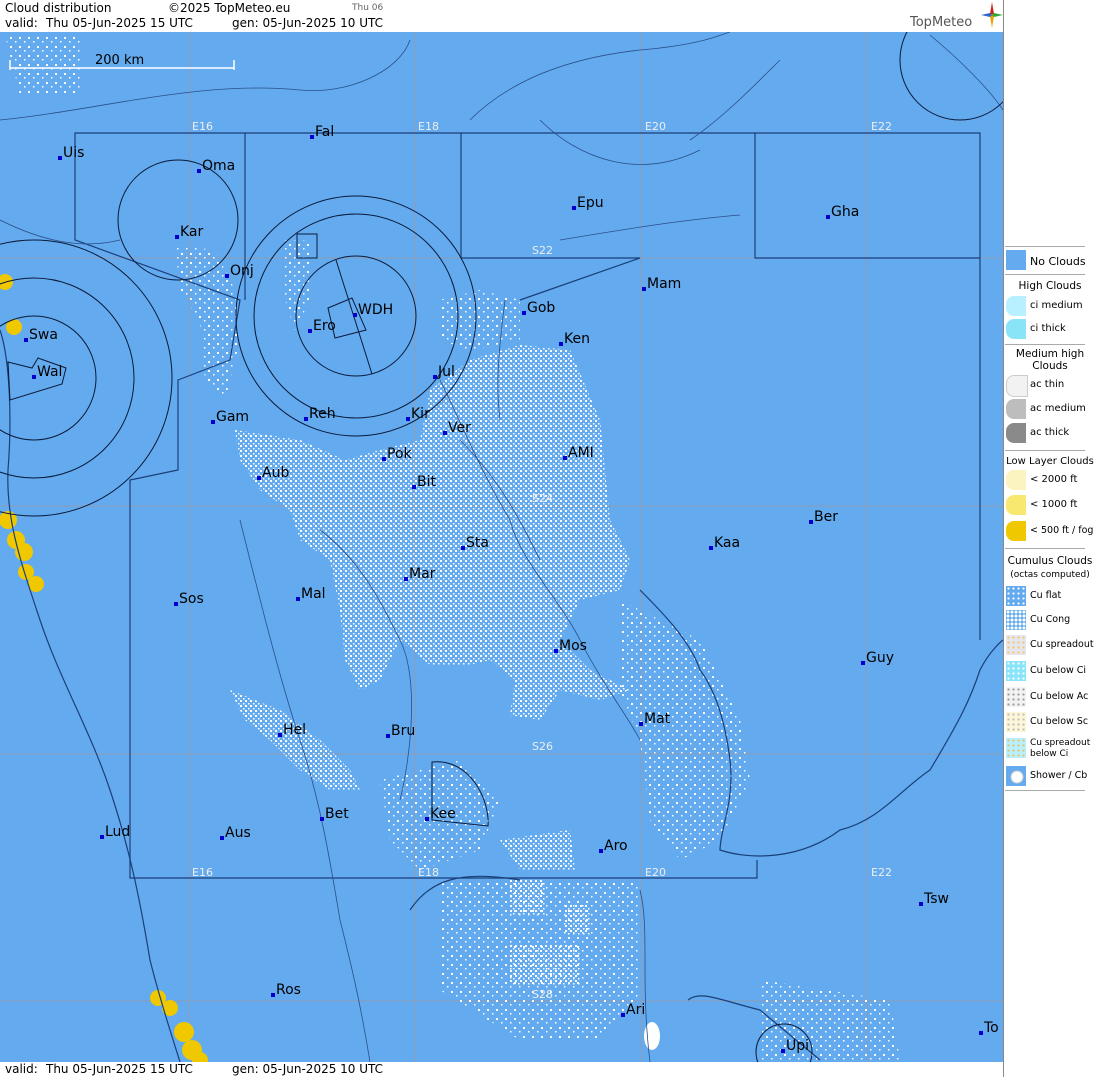 Image resolution: width=1095 pixels, height=1077 pixels. Describe the element at coordinates (238, 833) in the screenshot. I see `city-aus: Aus` at that location.